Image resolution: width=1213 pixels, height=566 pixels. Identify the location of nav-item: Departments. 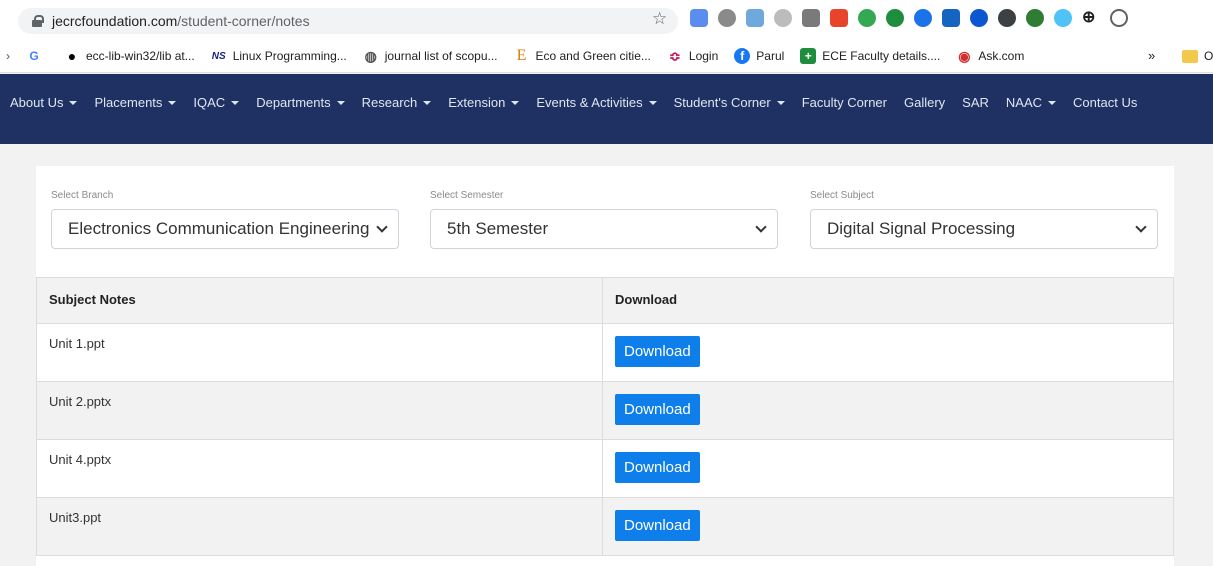
(300, 102).